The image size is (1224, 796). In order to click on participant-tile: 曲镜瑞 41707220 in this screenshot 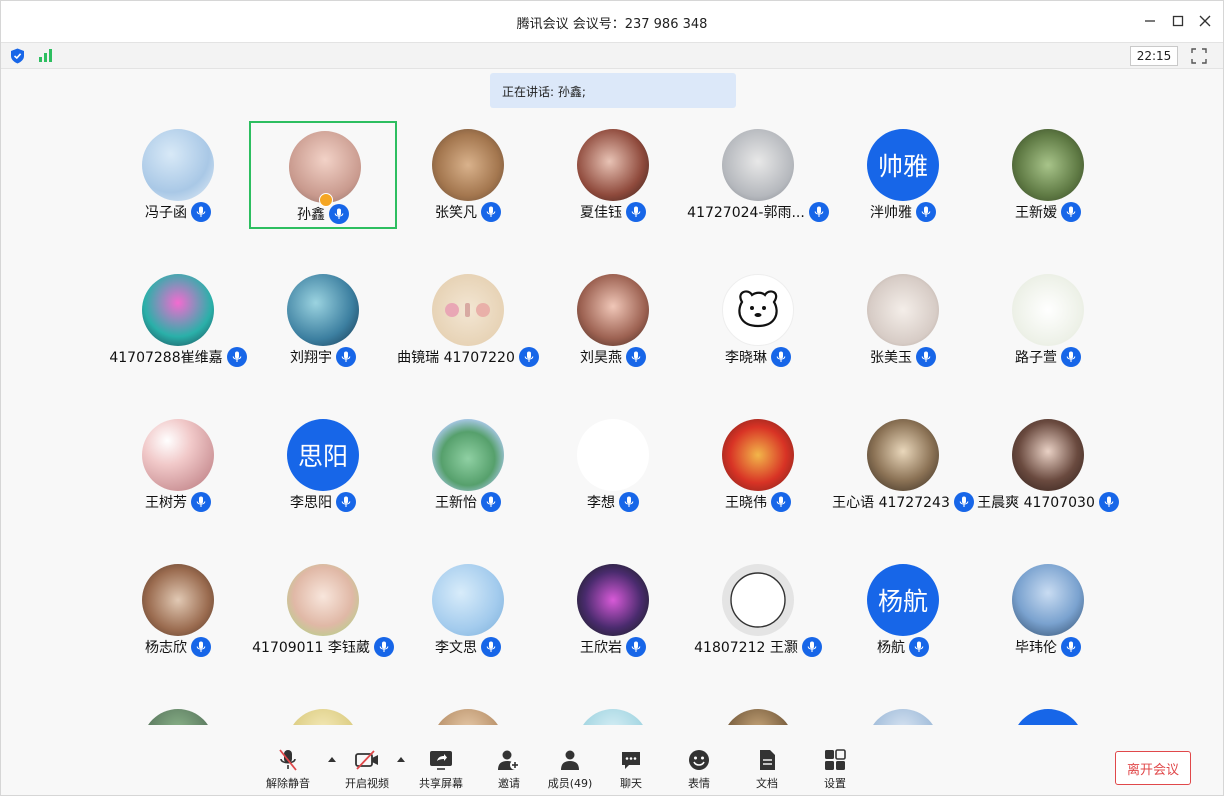, I will do `click(468, 320)`.